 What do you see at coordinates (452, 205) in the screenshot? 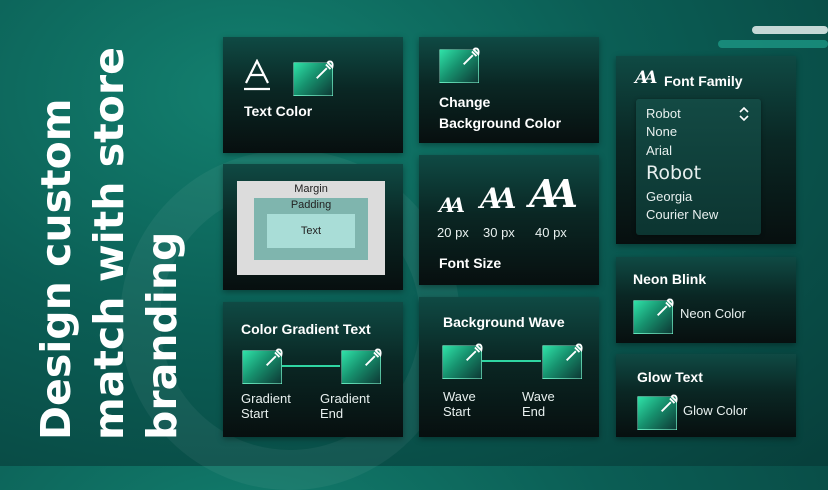
I see `font-size-icon-small: AA` at bounding box center [452, 205].